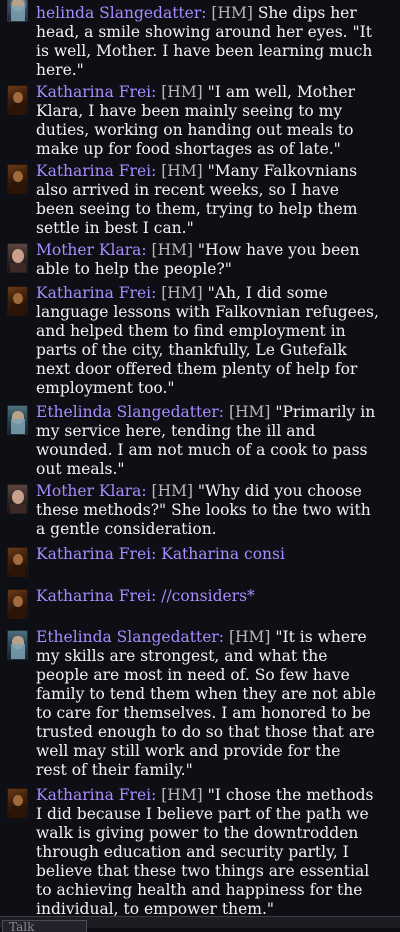 The width and height of the screenshot is (400, 932). What do you see at coordinates (44, 926) in the screenshot?
I see `chat-channel-tab: Talk` at bounding box center [44, 926].